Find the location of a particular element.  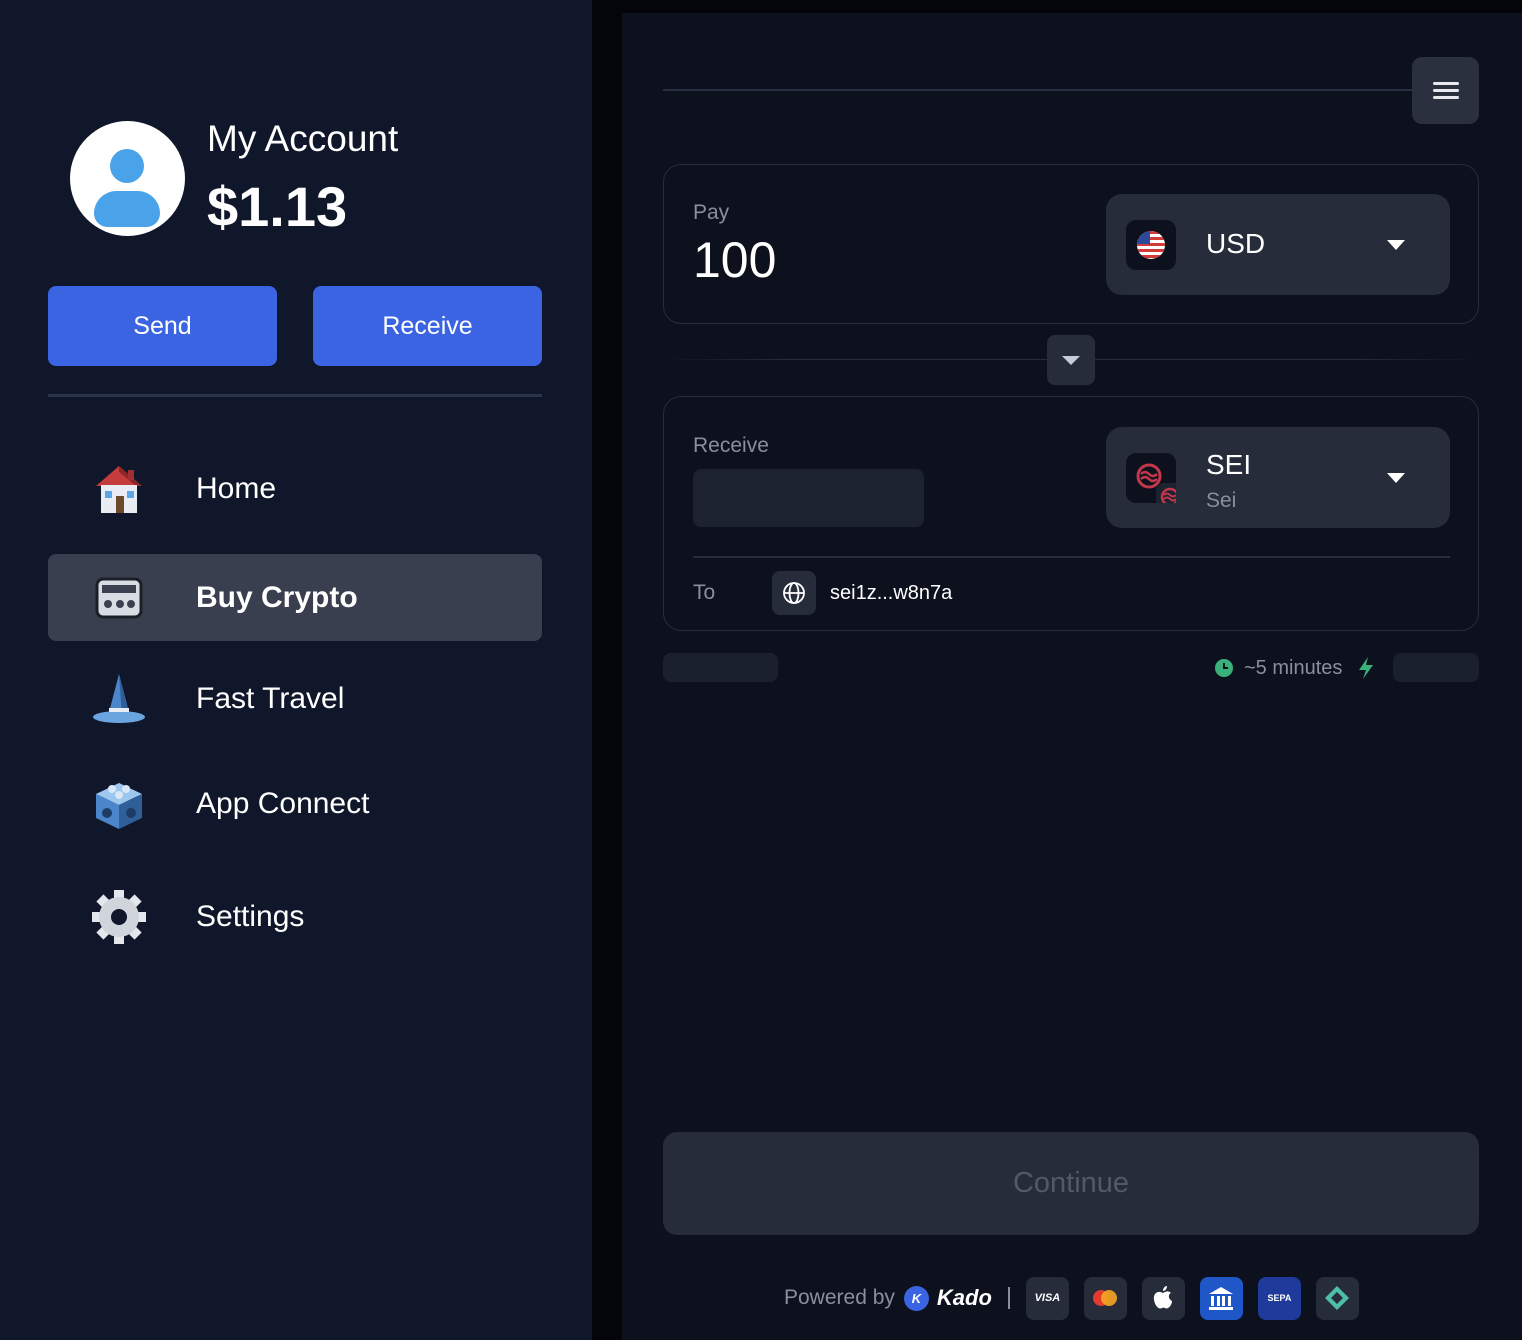

pay-currency-code: USD is located at coordinates (1236, 243).